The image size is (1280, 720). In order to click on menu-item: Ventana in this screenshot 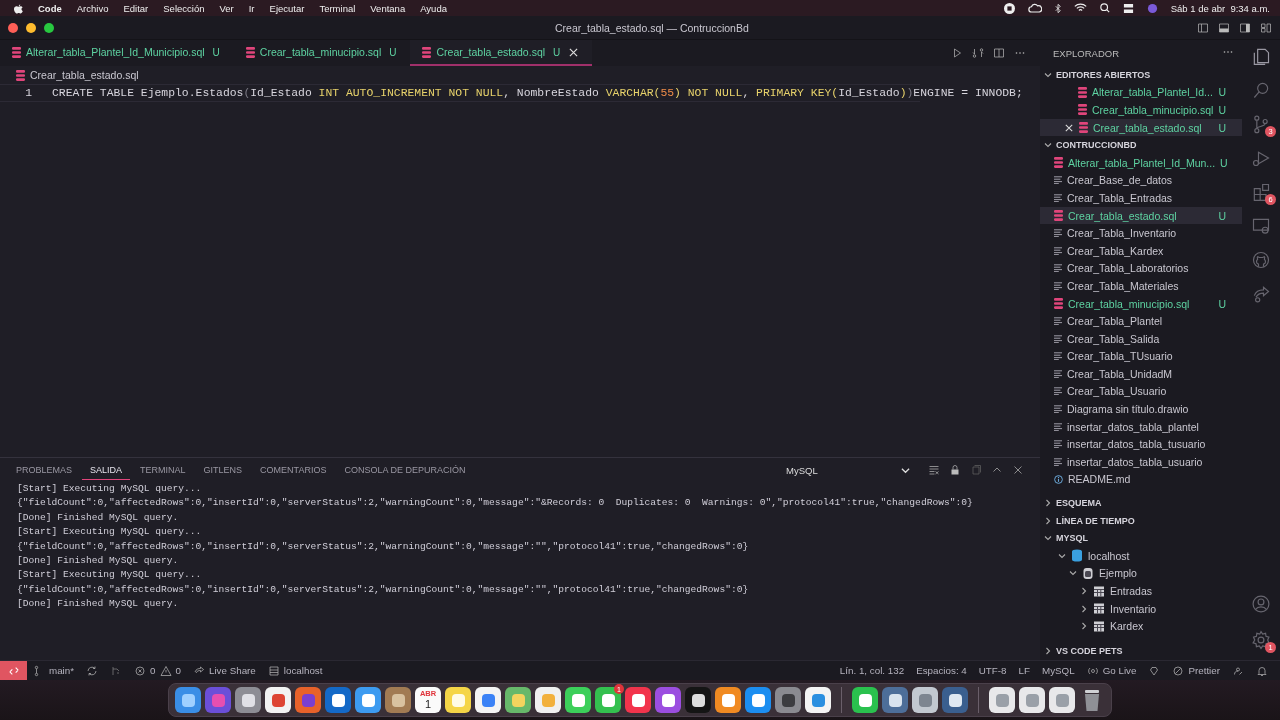, I will do `click(388, 8)`.